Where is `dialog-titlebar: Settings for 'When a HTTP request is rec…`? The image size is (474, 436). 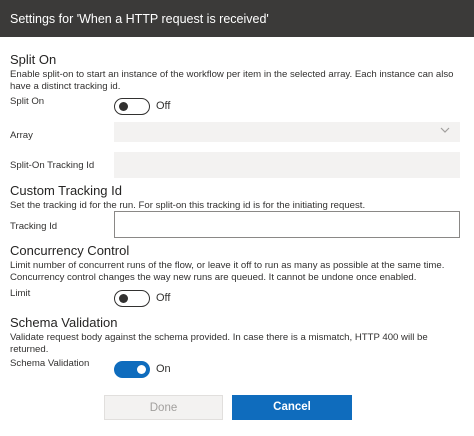
dialog-titlebar: Settings for 'When a HTTP request is rec… is located at coordinates (237, 18).